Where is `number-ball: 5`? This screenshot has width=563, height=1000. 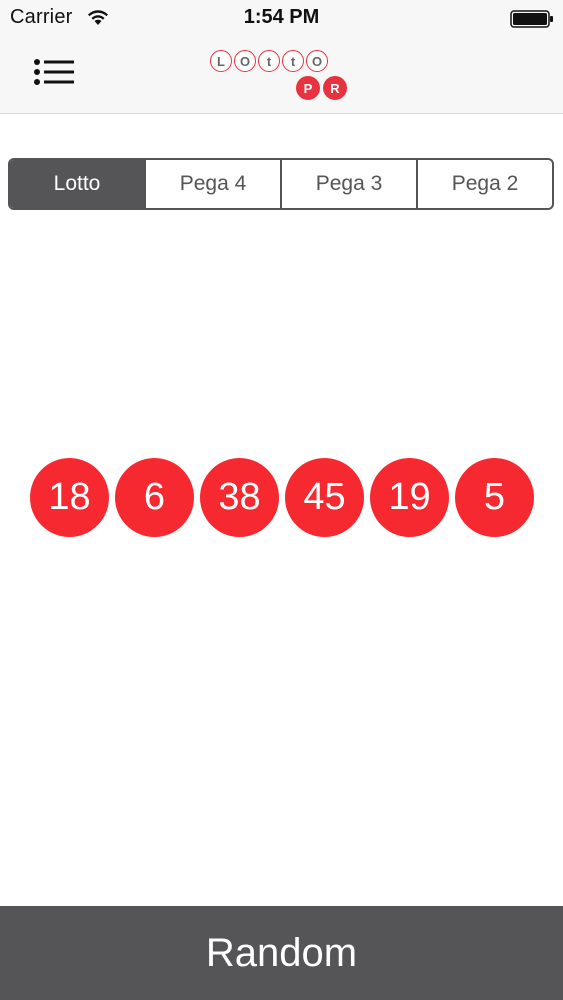
number-ball: 5 is located at coordinates (494, 497).